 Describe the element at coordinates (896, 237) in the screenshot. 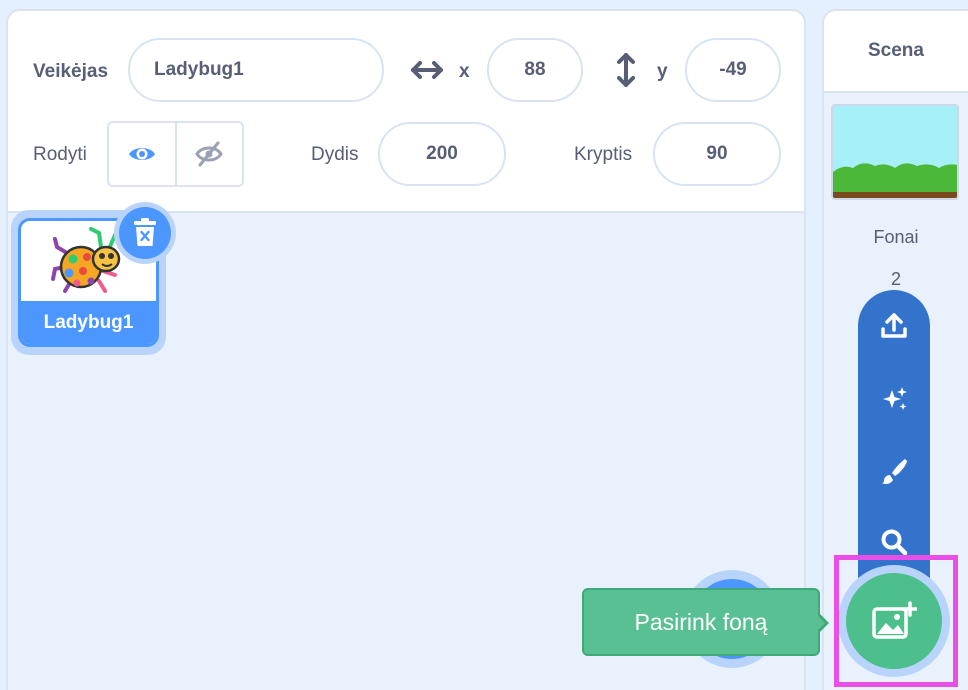

I see `backdrops-label: Fonai` at that location.